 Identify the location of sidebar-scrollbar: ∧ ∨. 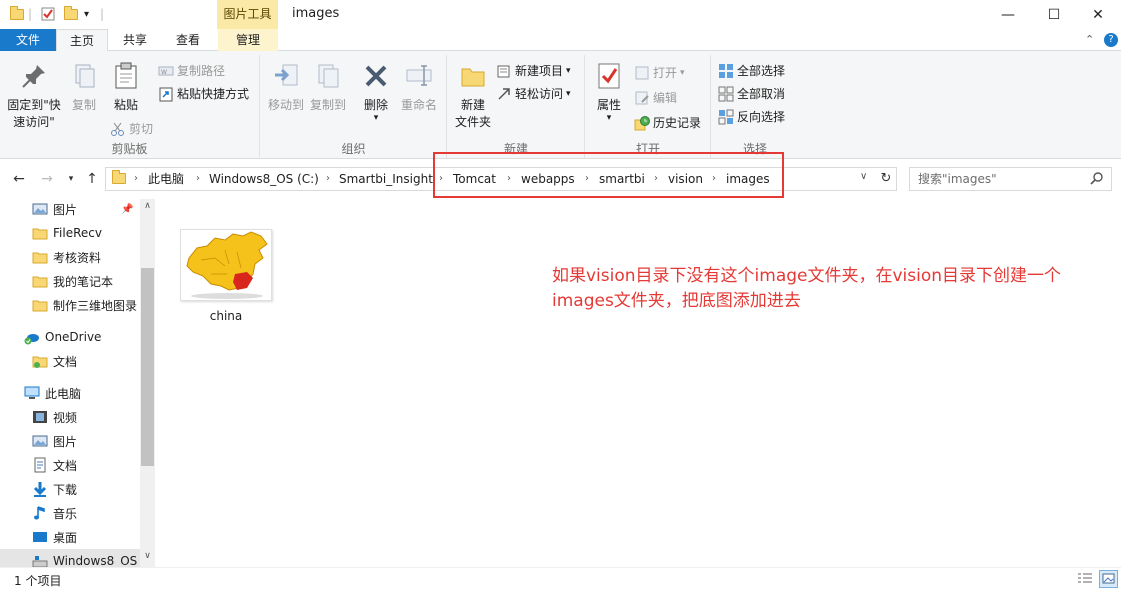
(147, 383).